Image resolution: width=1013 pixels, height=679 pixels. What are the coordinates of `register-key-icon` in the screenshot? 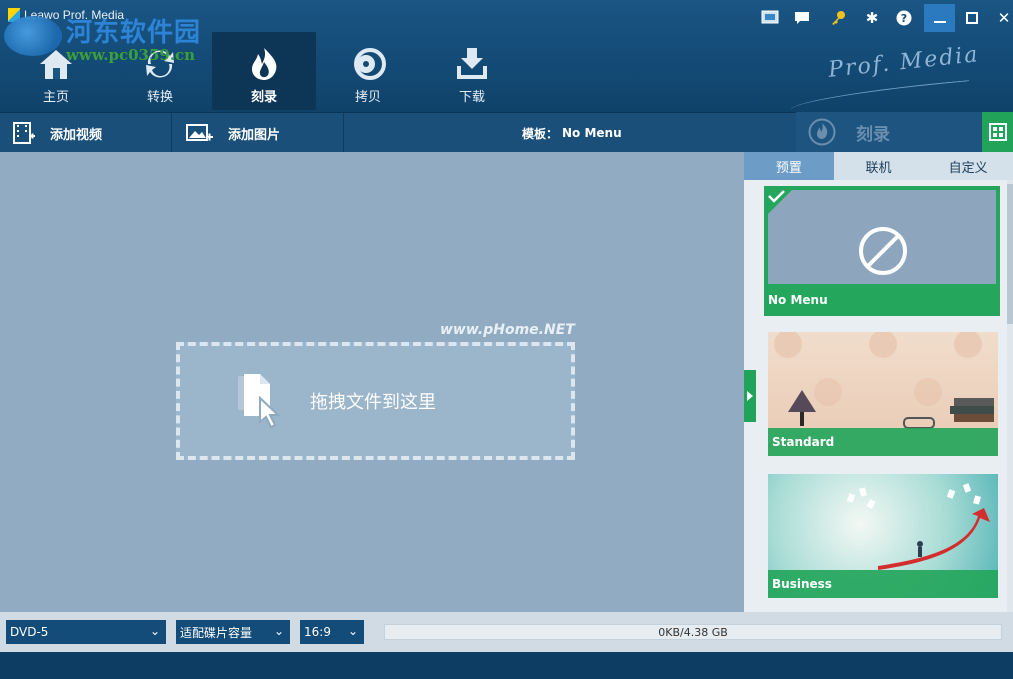 It's located at (838, 18).